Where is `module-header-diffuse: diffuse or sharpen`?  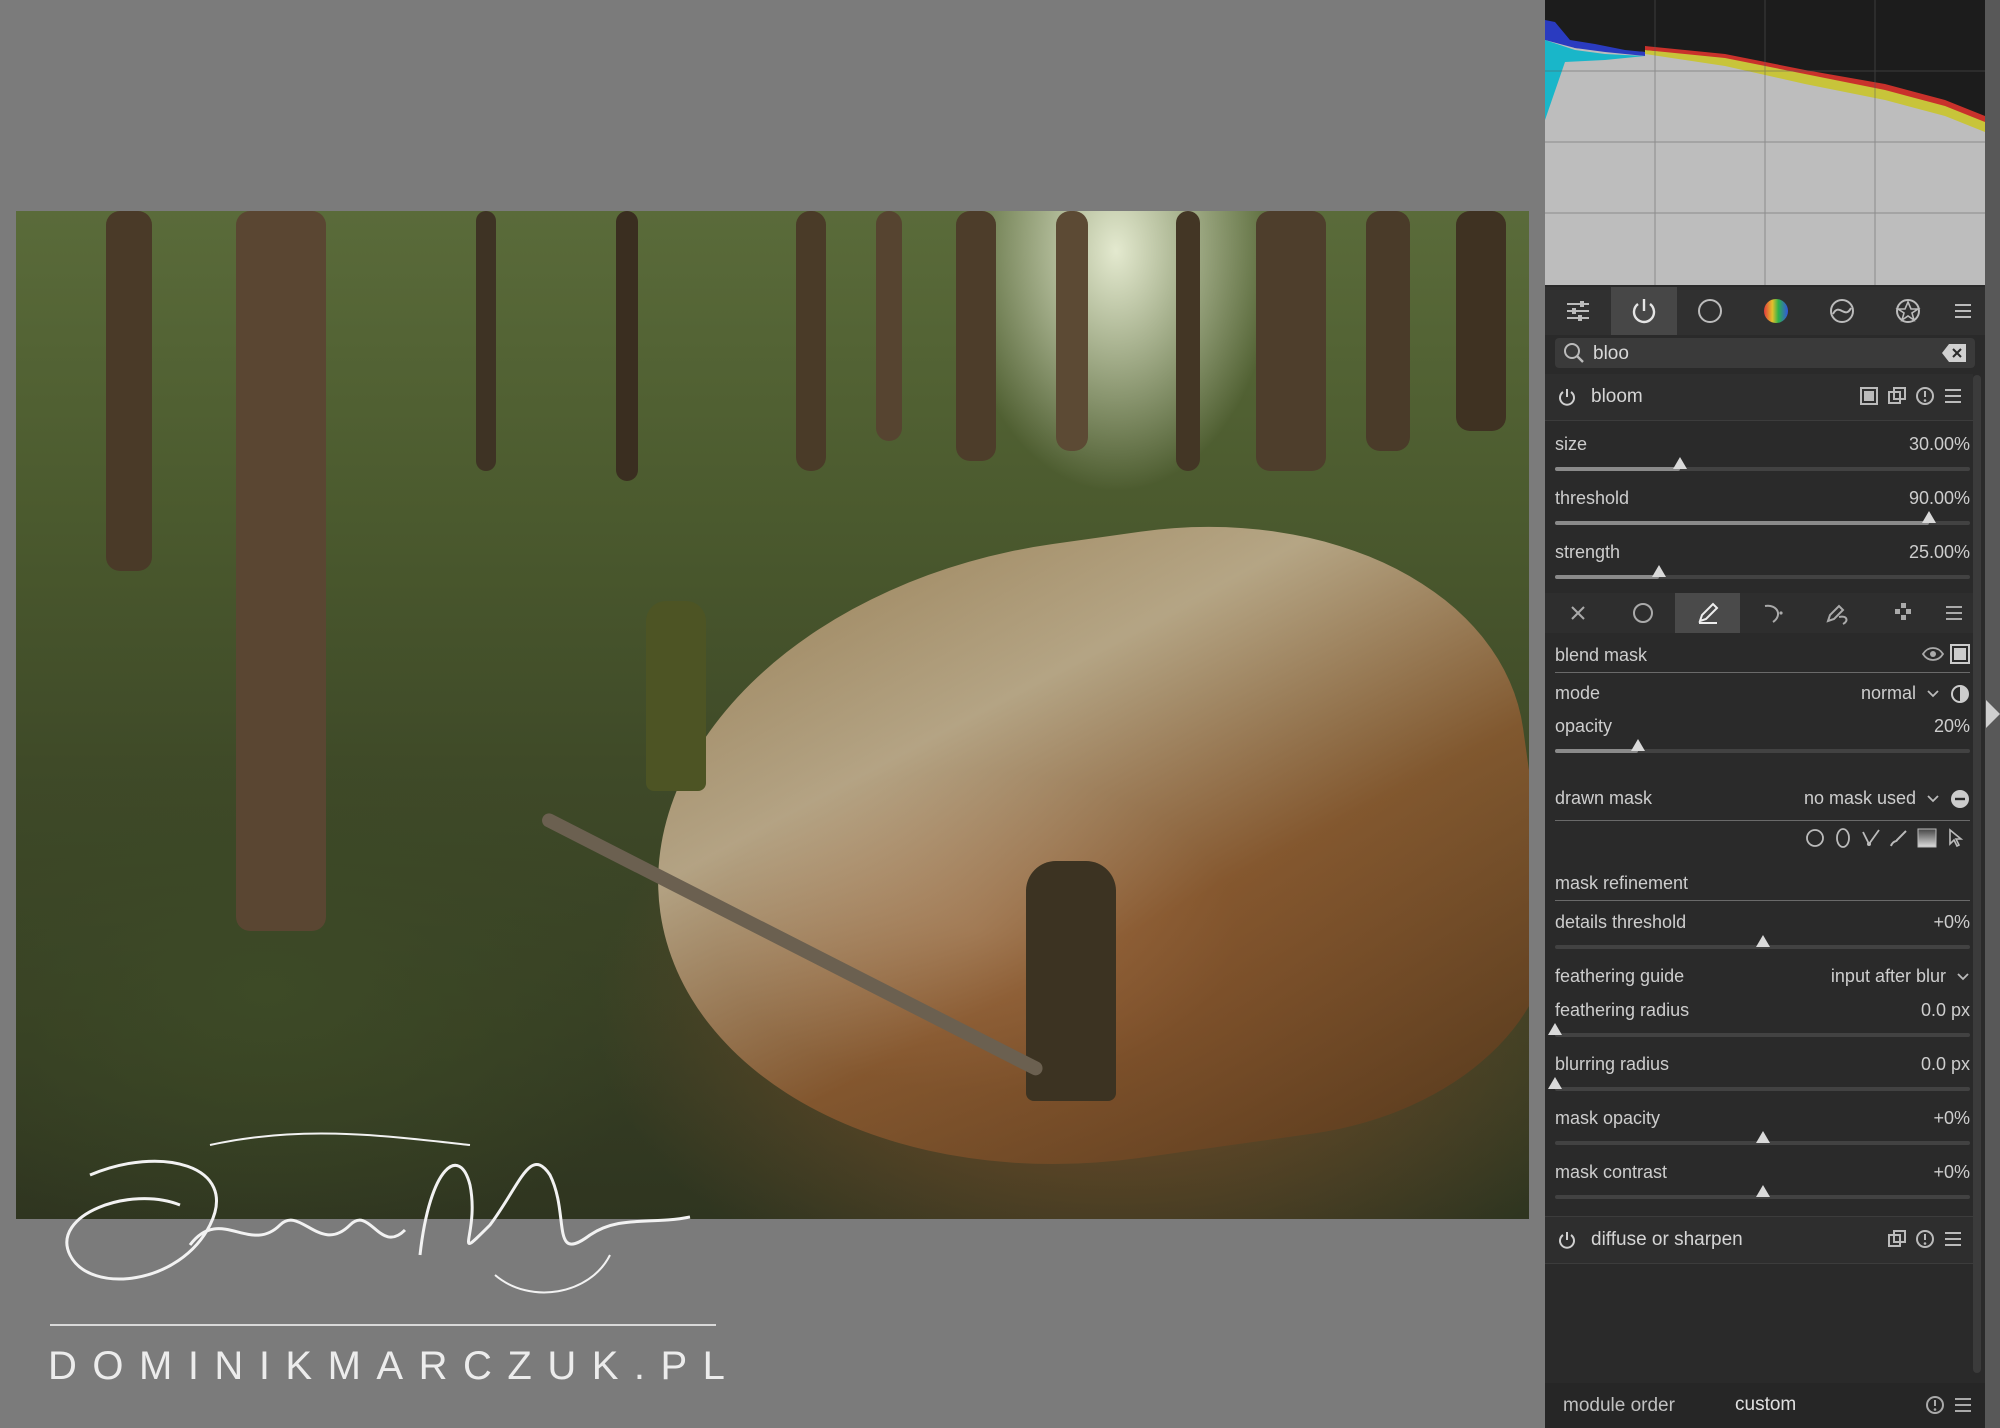 module-header-diffuse: diffuse or sharpen is located at coordinates (1759, 1240).